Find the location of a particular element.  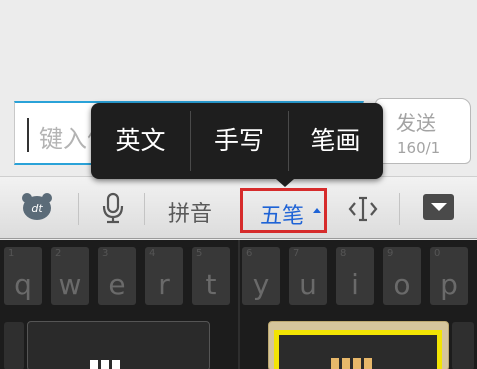

emoji-bear-icon: dt is located at coordinates (37, 209).